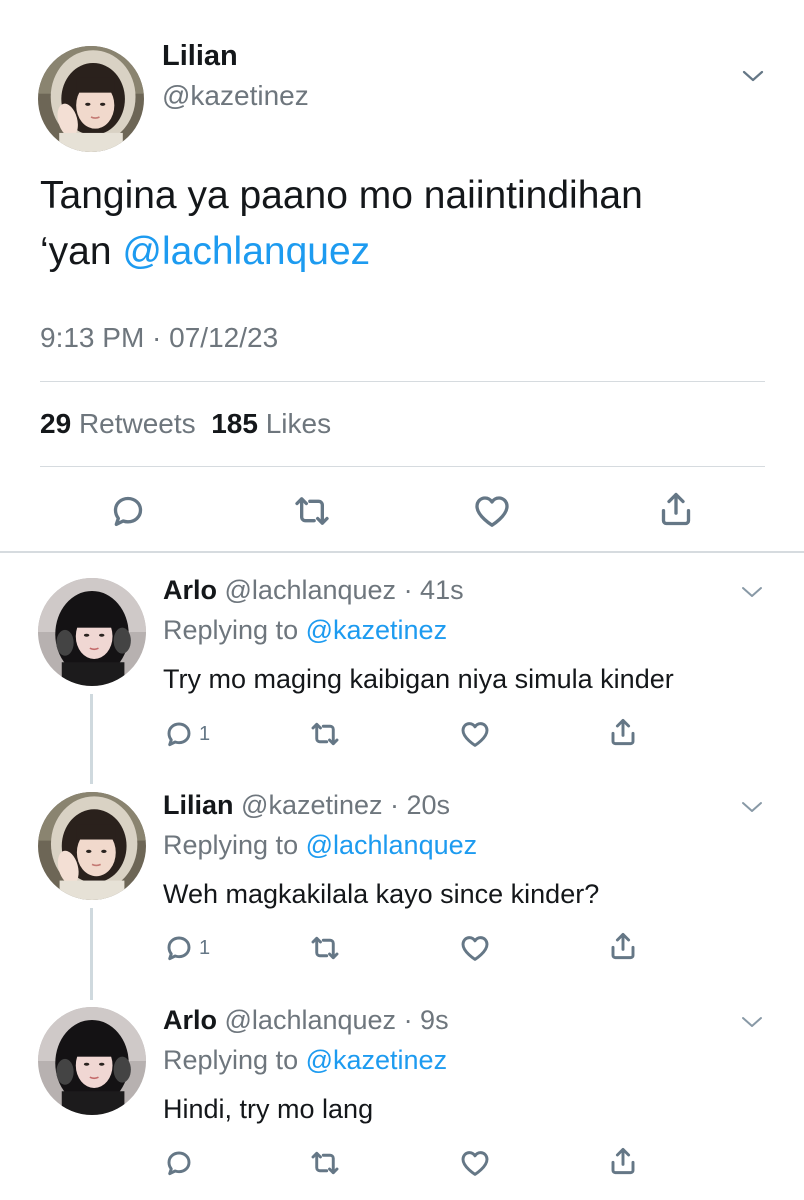 The width and height of the screenshot is (804, 1200). I want to click on likes-label: Likes, so click(298, 423).